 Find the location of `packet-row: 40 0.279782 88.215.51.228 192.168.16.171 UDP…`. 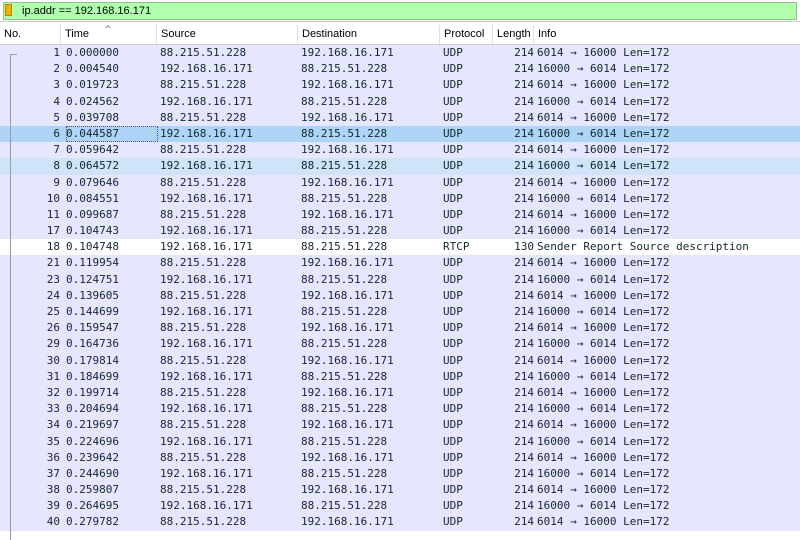

packet-row: 40 0.279782 88.215.51.228 192.168.16.171 UDP… is located at coordinates (400, 522).